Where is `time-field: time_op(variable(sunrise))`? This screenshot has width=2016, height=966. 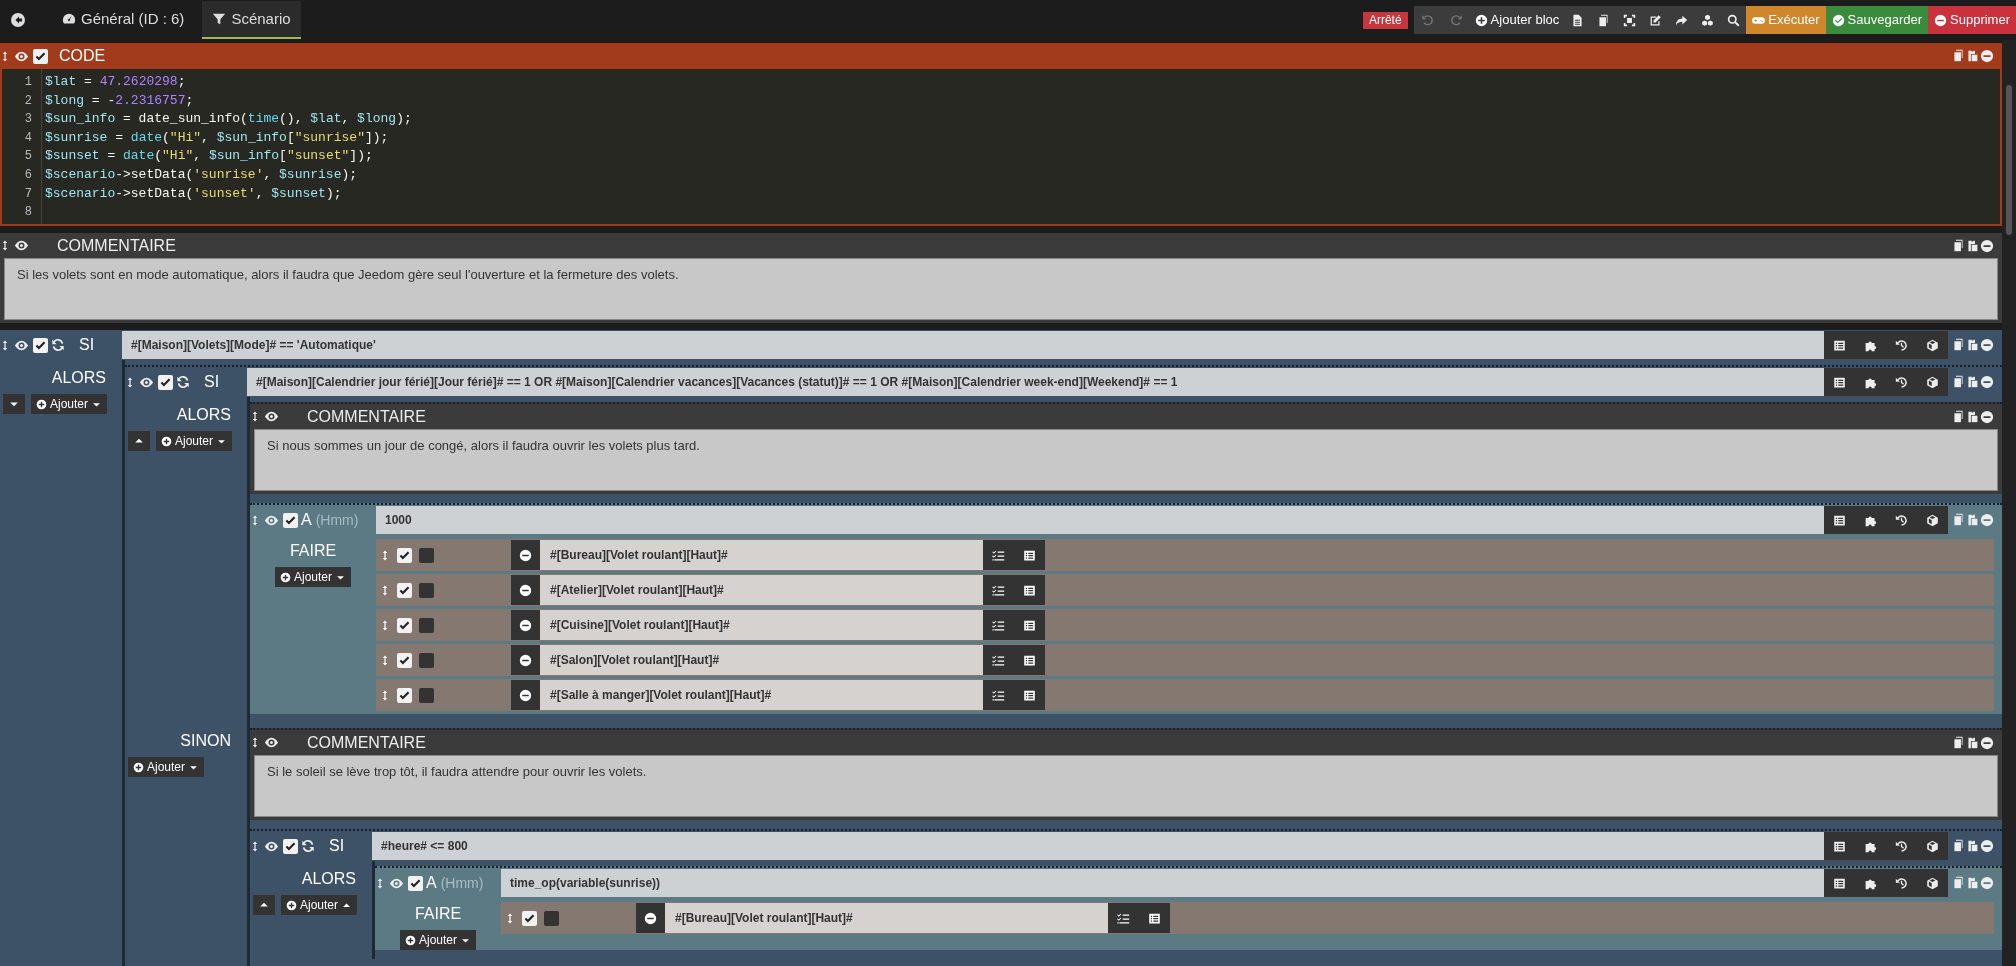
time-field: time_op(variable(sunrise)) is located at coordinates (1162, 883).